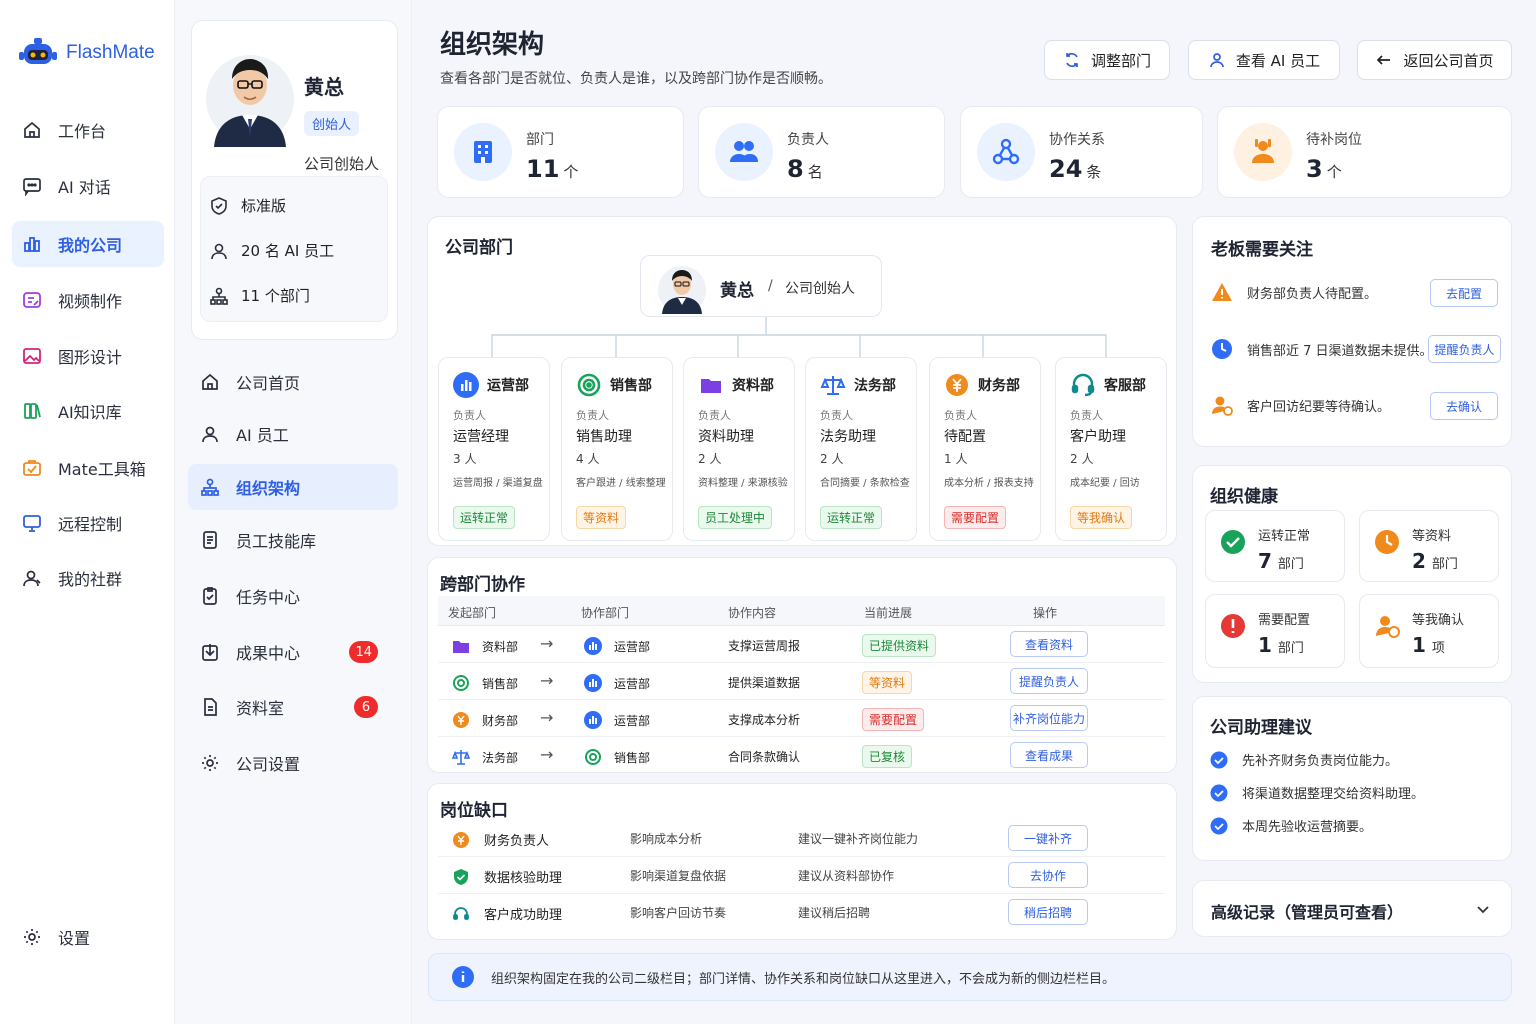 This screenshot has height=1024, width=1536. I want to click on health-card-waiting: 等资料 2 部门, so click(1429, 546).